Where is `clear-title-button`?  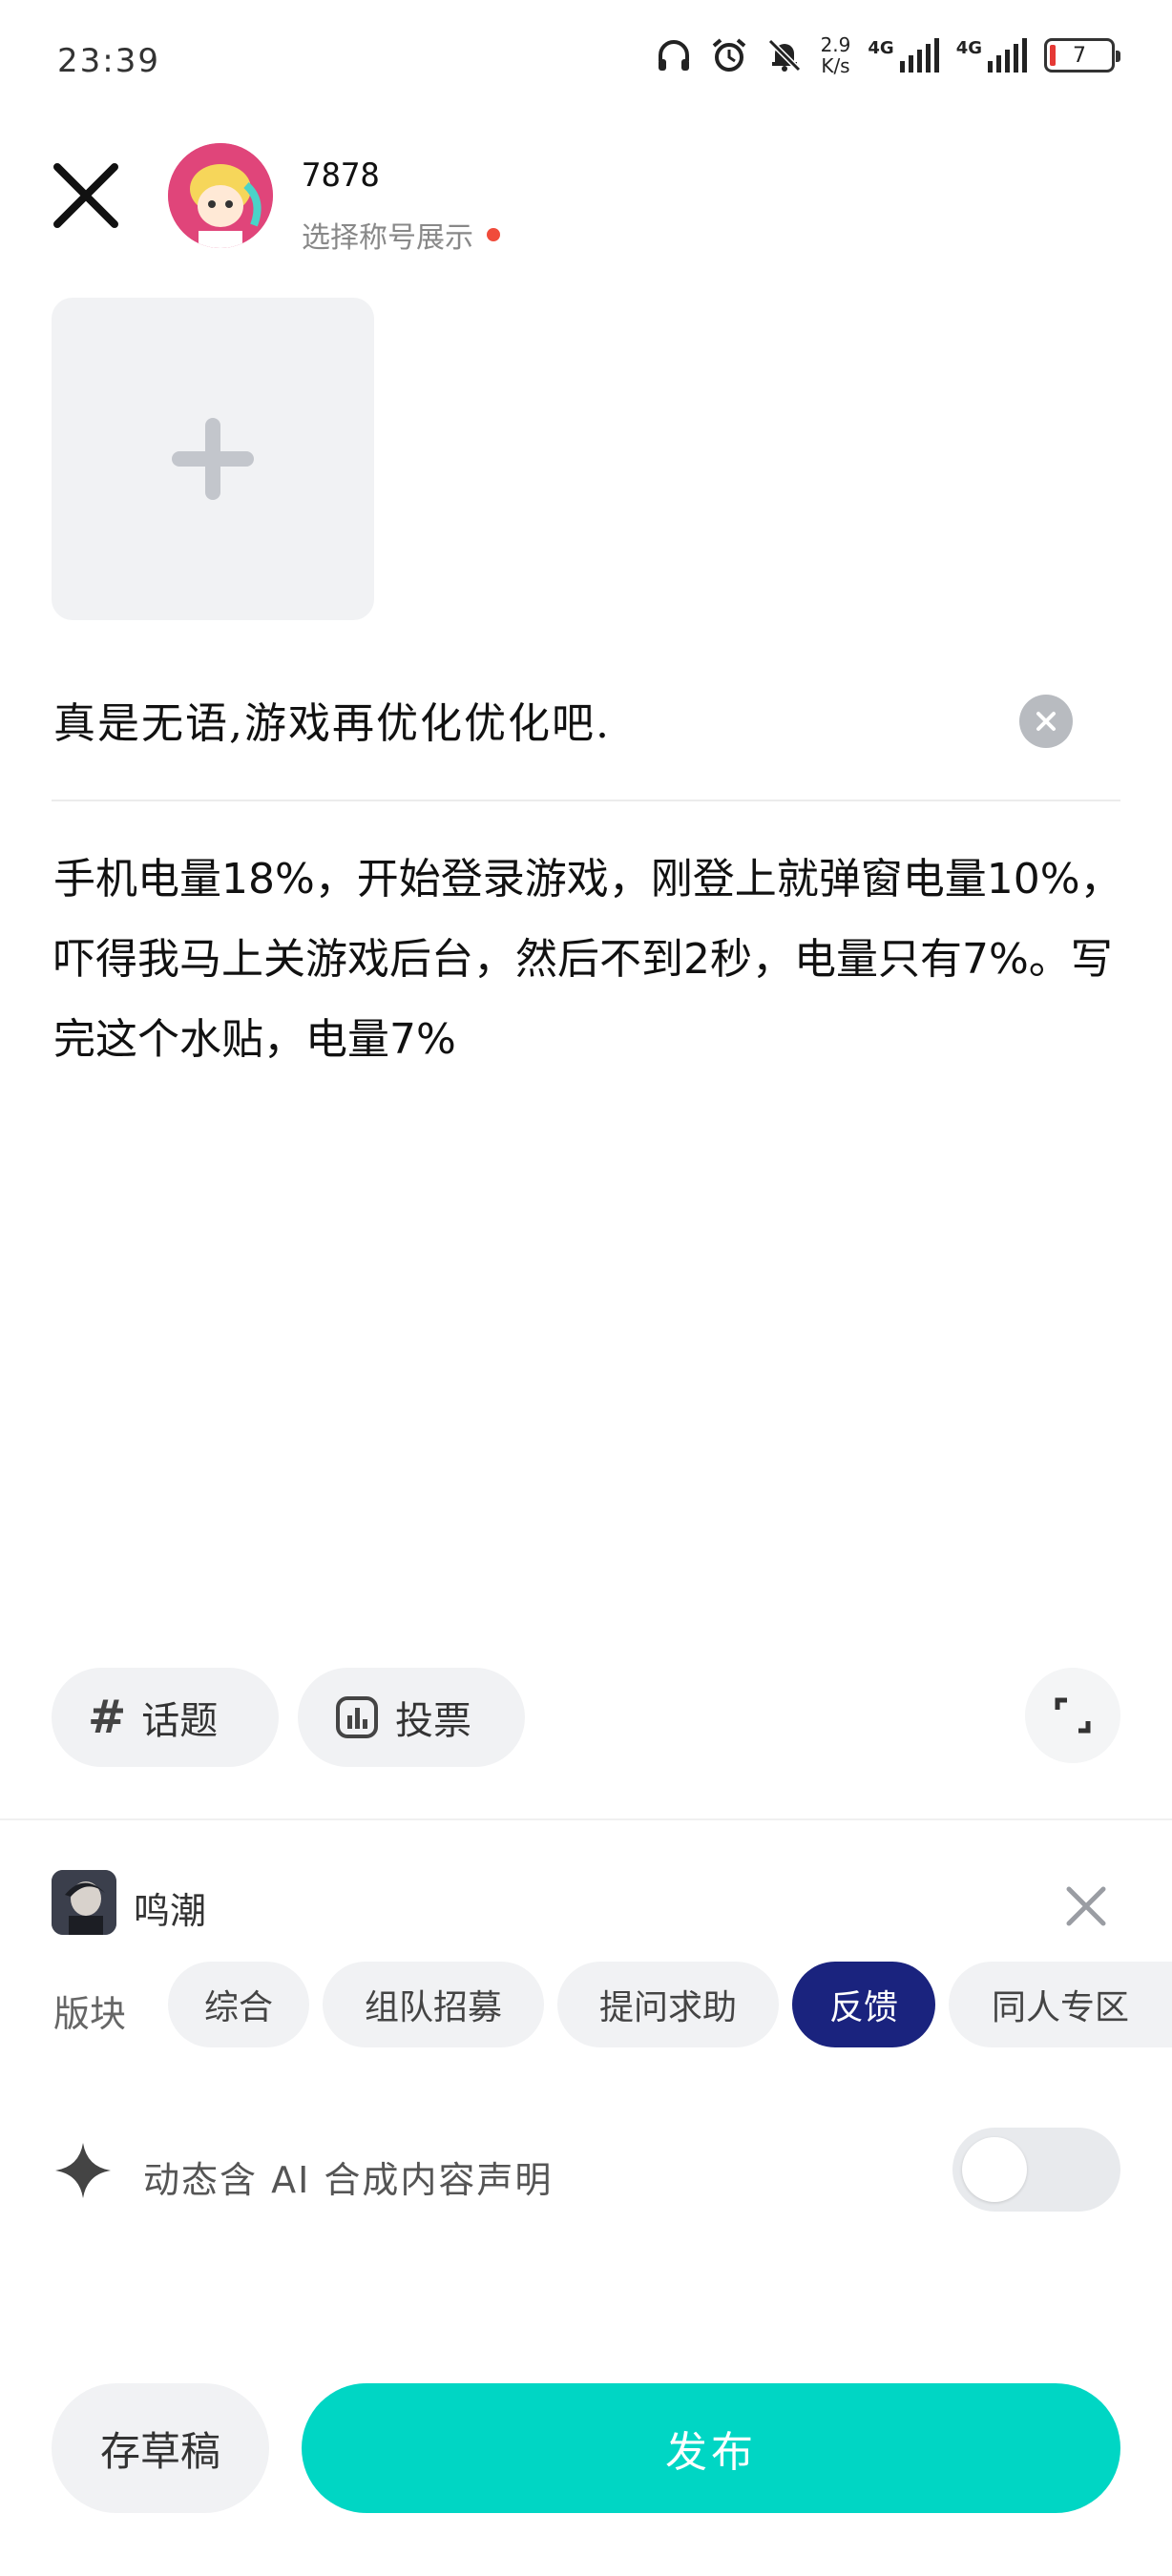
clear-title-button is located at coordinates (1046, 721).